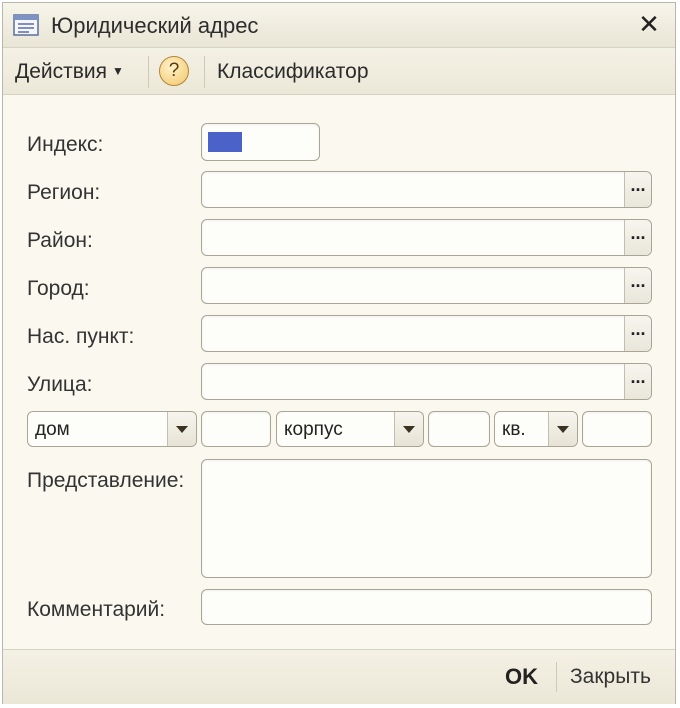 This screenshot has width=680, height=708. I want to click on button-separator, so click(556, 677).